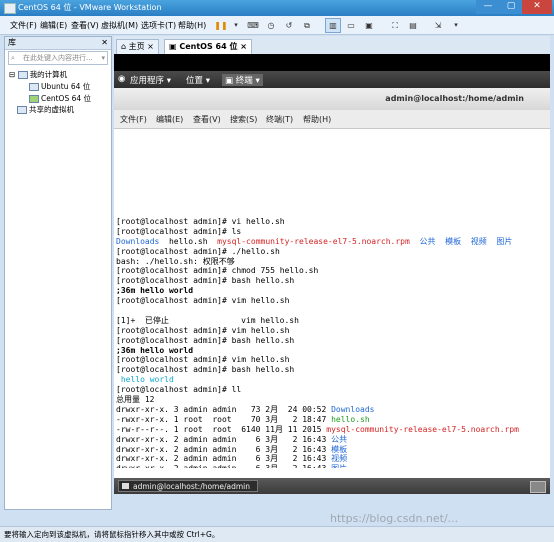 Image resolution: width=554 pixels, height=542 pixels. I want to click on terminal-line: [root@localhost admin]# bash hello.sh, so click(331, 341).